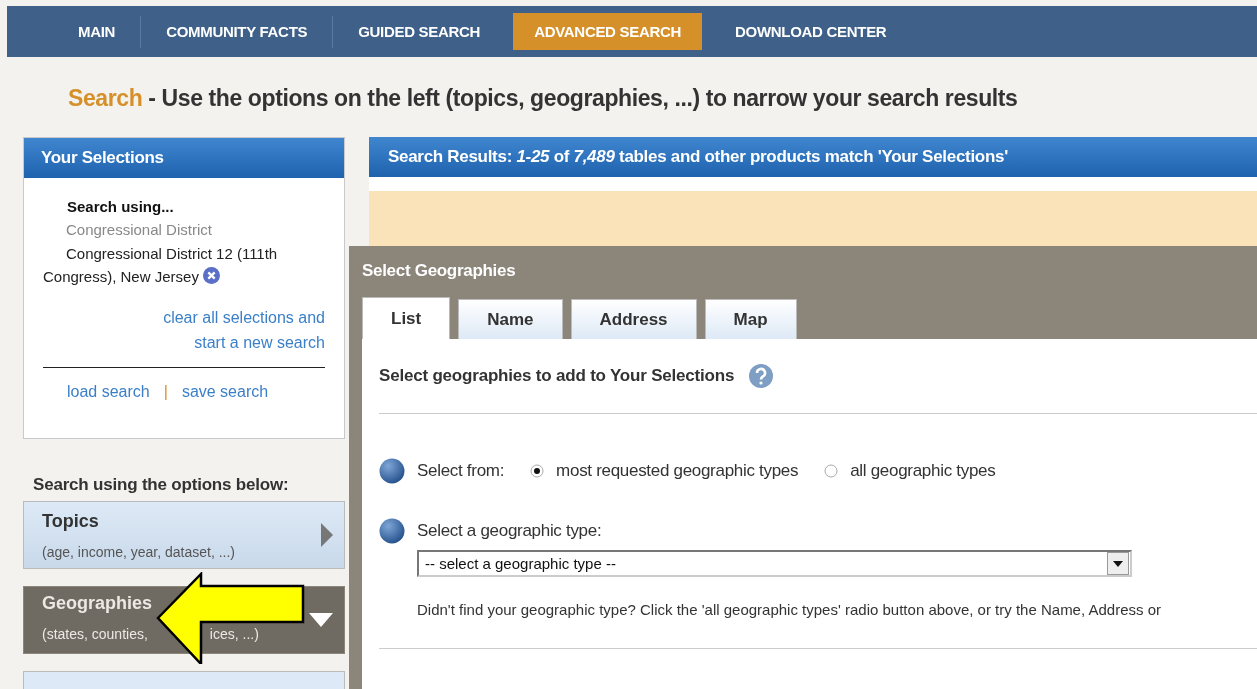  Describe the element at coordinates (543, 98) in the screenshot. I see `page-heading: Search - Use the options on the left (topics, geographies, ...) to narrow your search results` at that location.